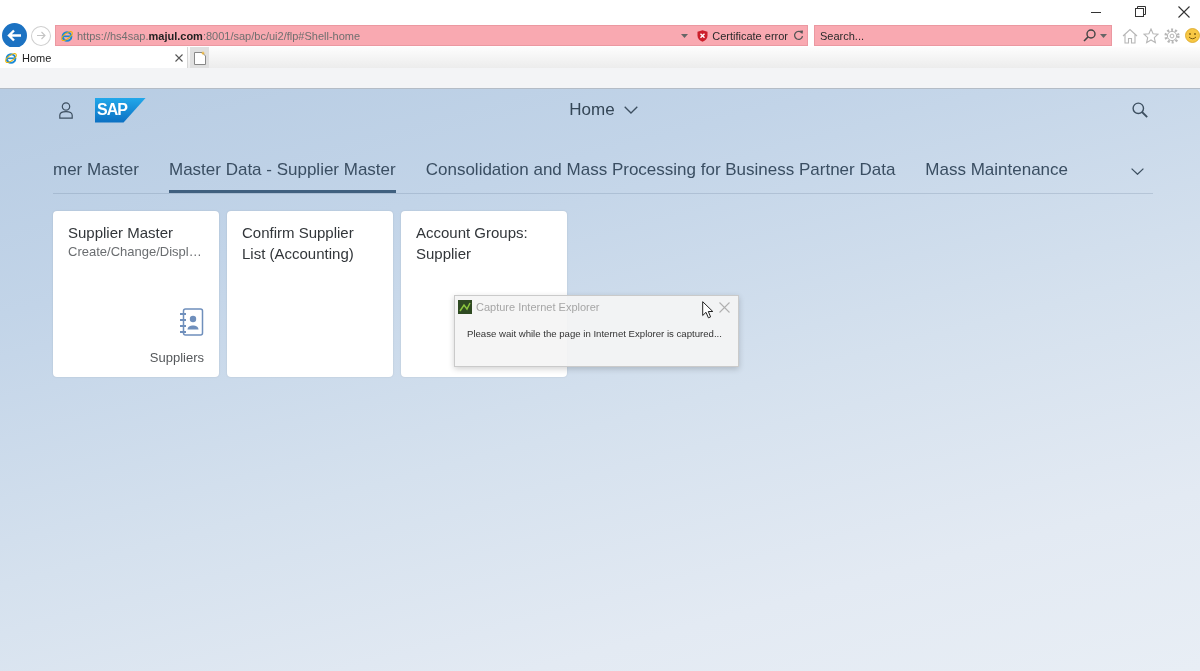 This screenshot has height=671, width=1200. I want to click on star-icon, so click(1151, 35).